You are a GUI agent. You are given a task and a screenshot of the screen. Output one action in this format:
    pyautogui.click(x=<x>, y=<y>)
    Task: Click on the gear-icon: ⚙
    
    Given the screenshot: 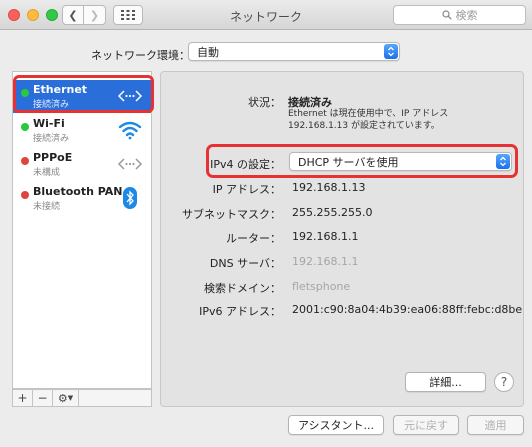 What is the action you would take?
    pyautogui.click(x=62, y=398)
    